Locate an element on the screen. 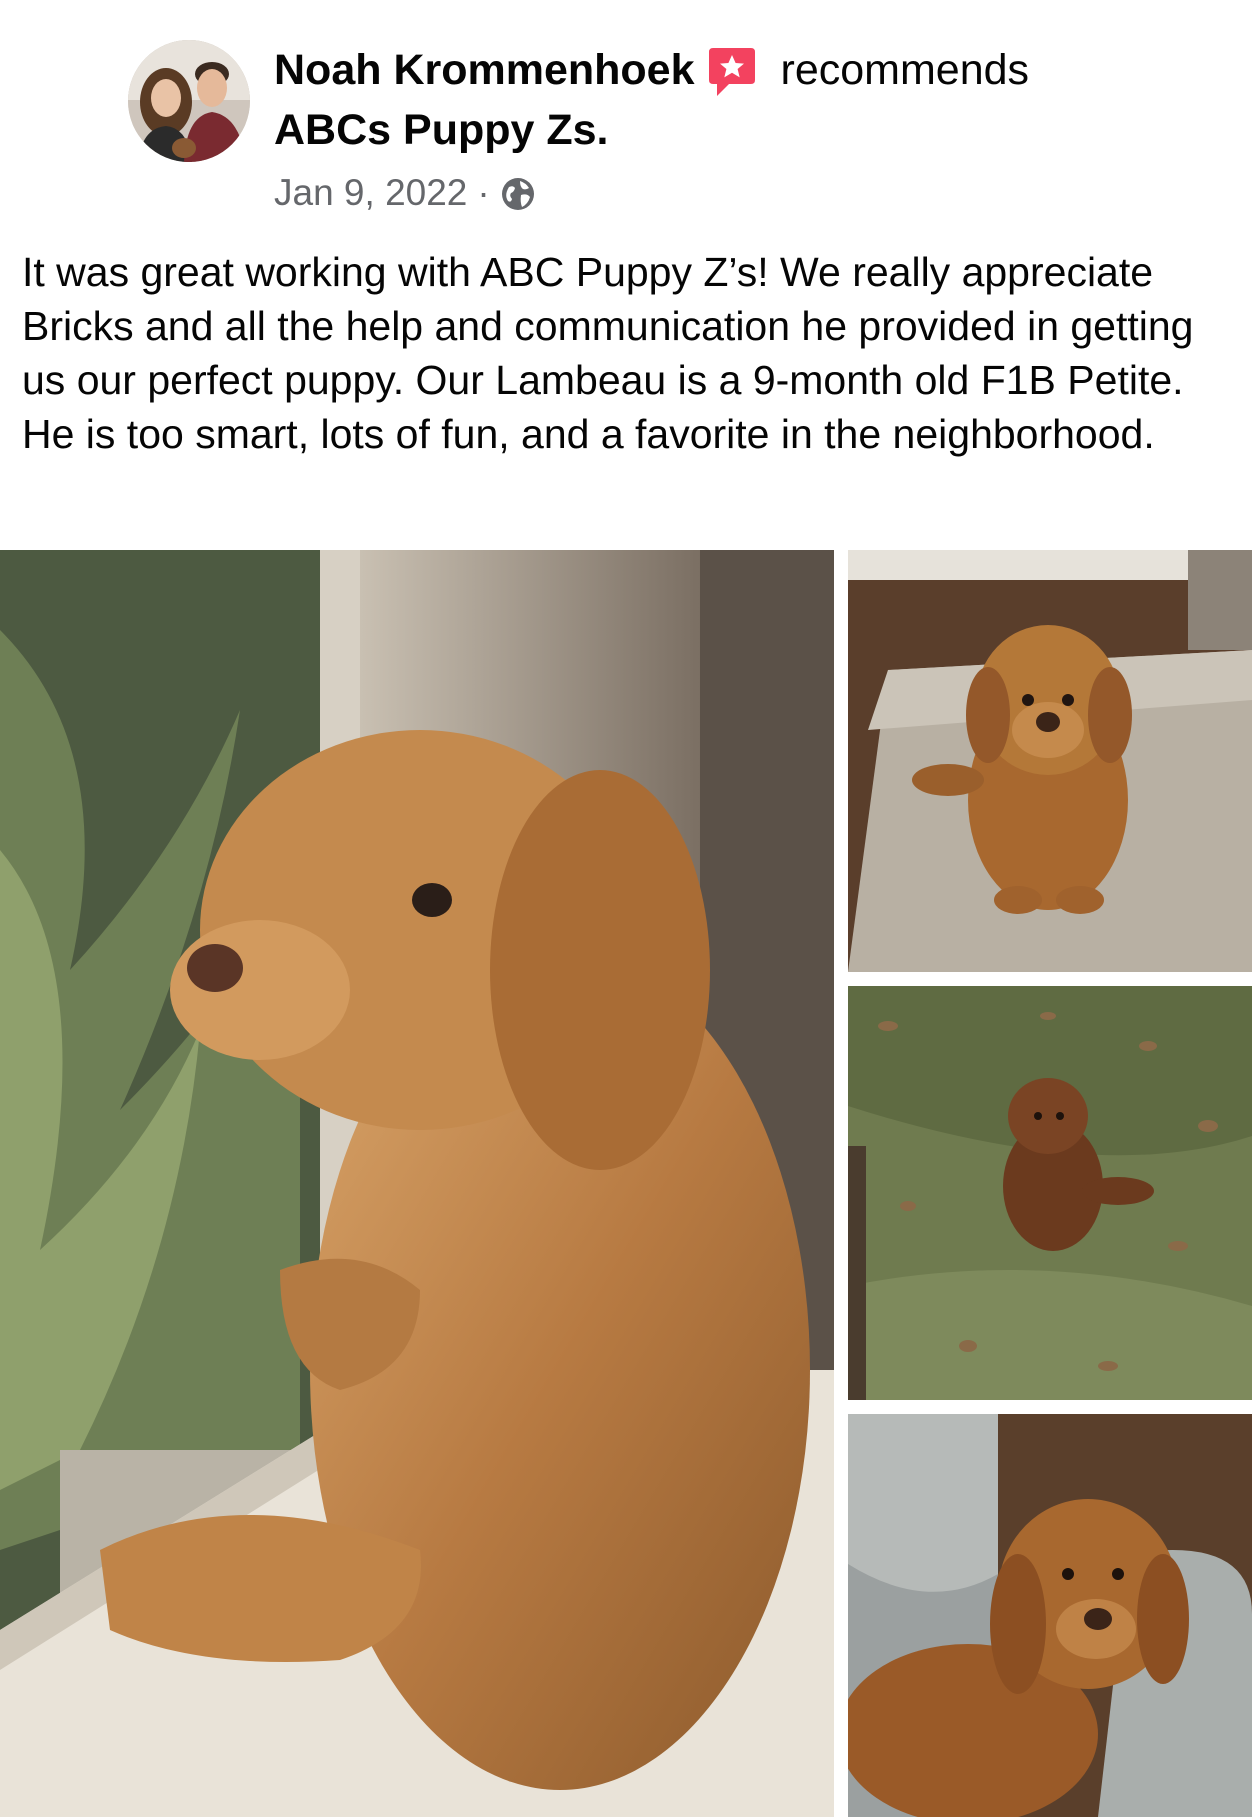  photo-puppy-blanket is located at coordinates (1050, 1615).